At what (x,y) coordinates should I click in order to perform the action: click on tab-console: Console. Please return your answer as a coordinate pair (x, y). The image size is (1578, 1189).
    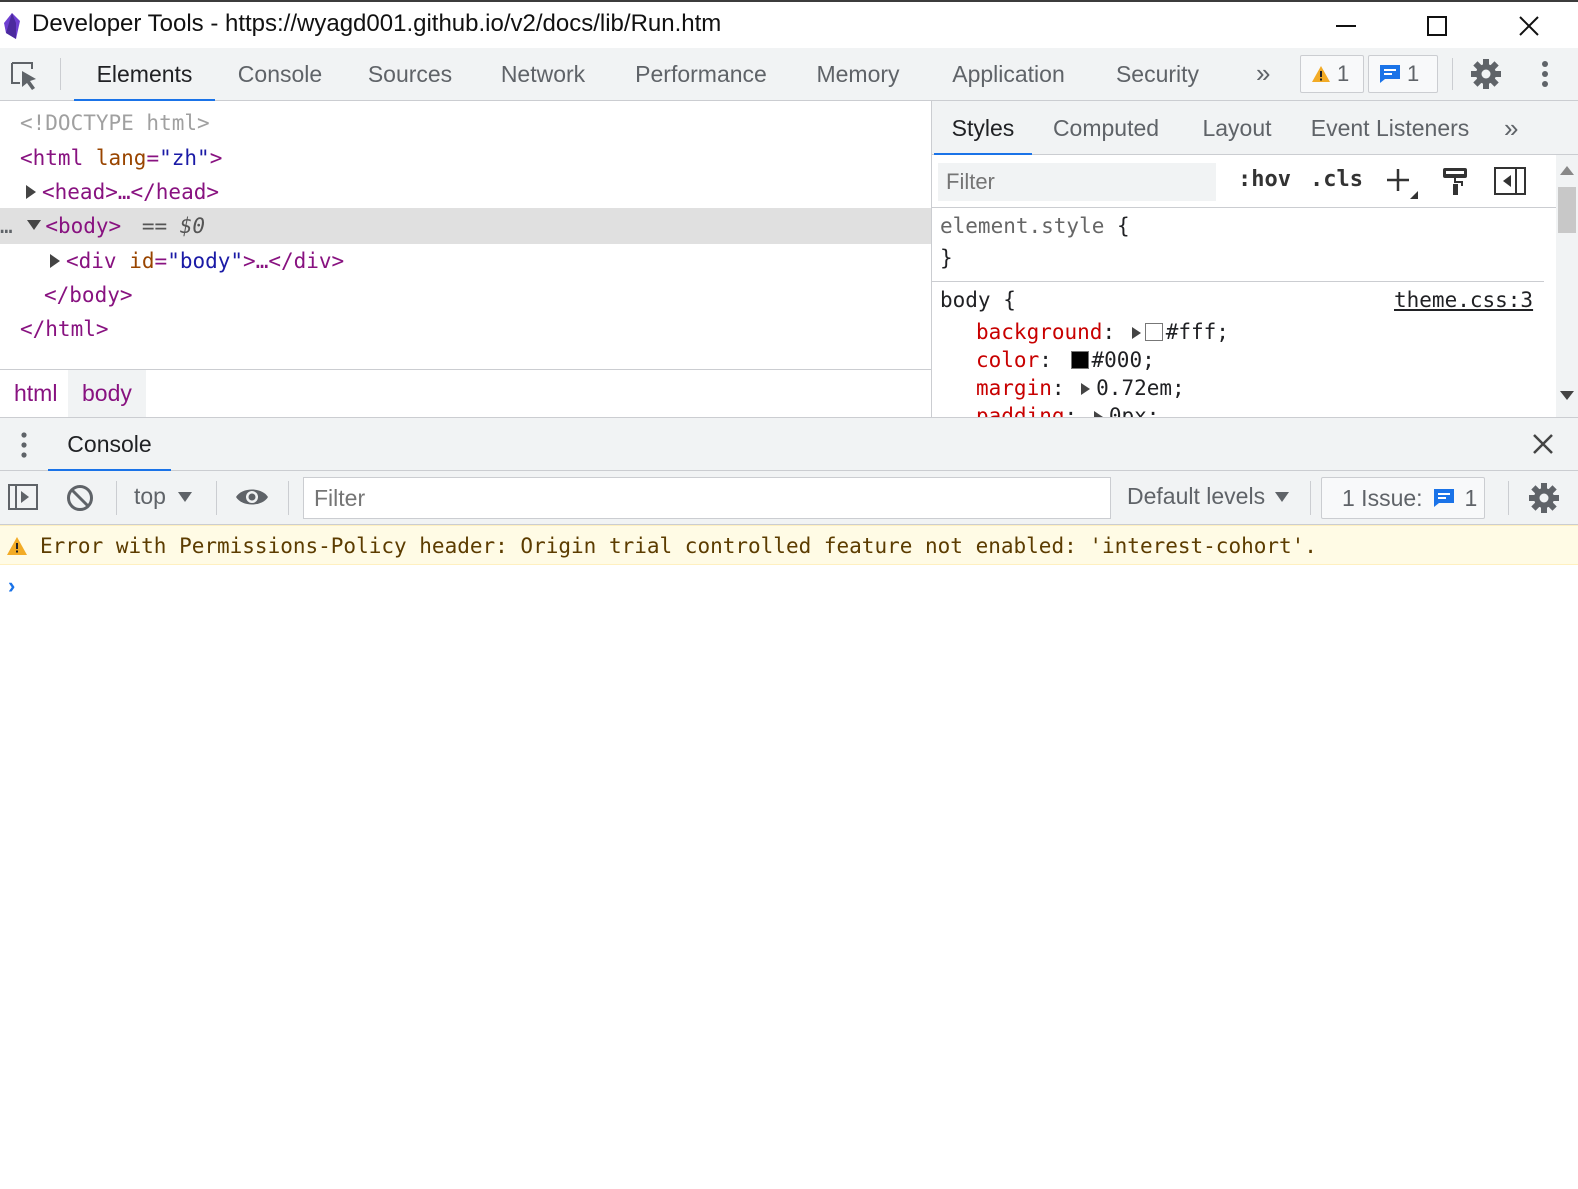
    Looking at the image, I should click on (280, 74).